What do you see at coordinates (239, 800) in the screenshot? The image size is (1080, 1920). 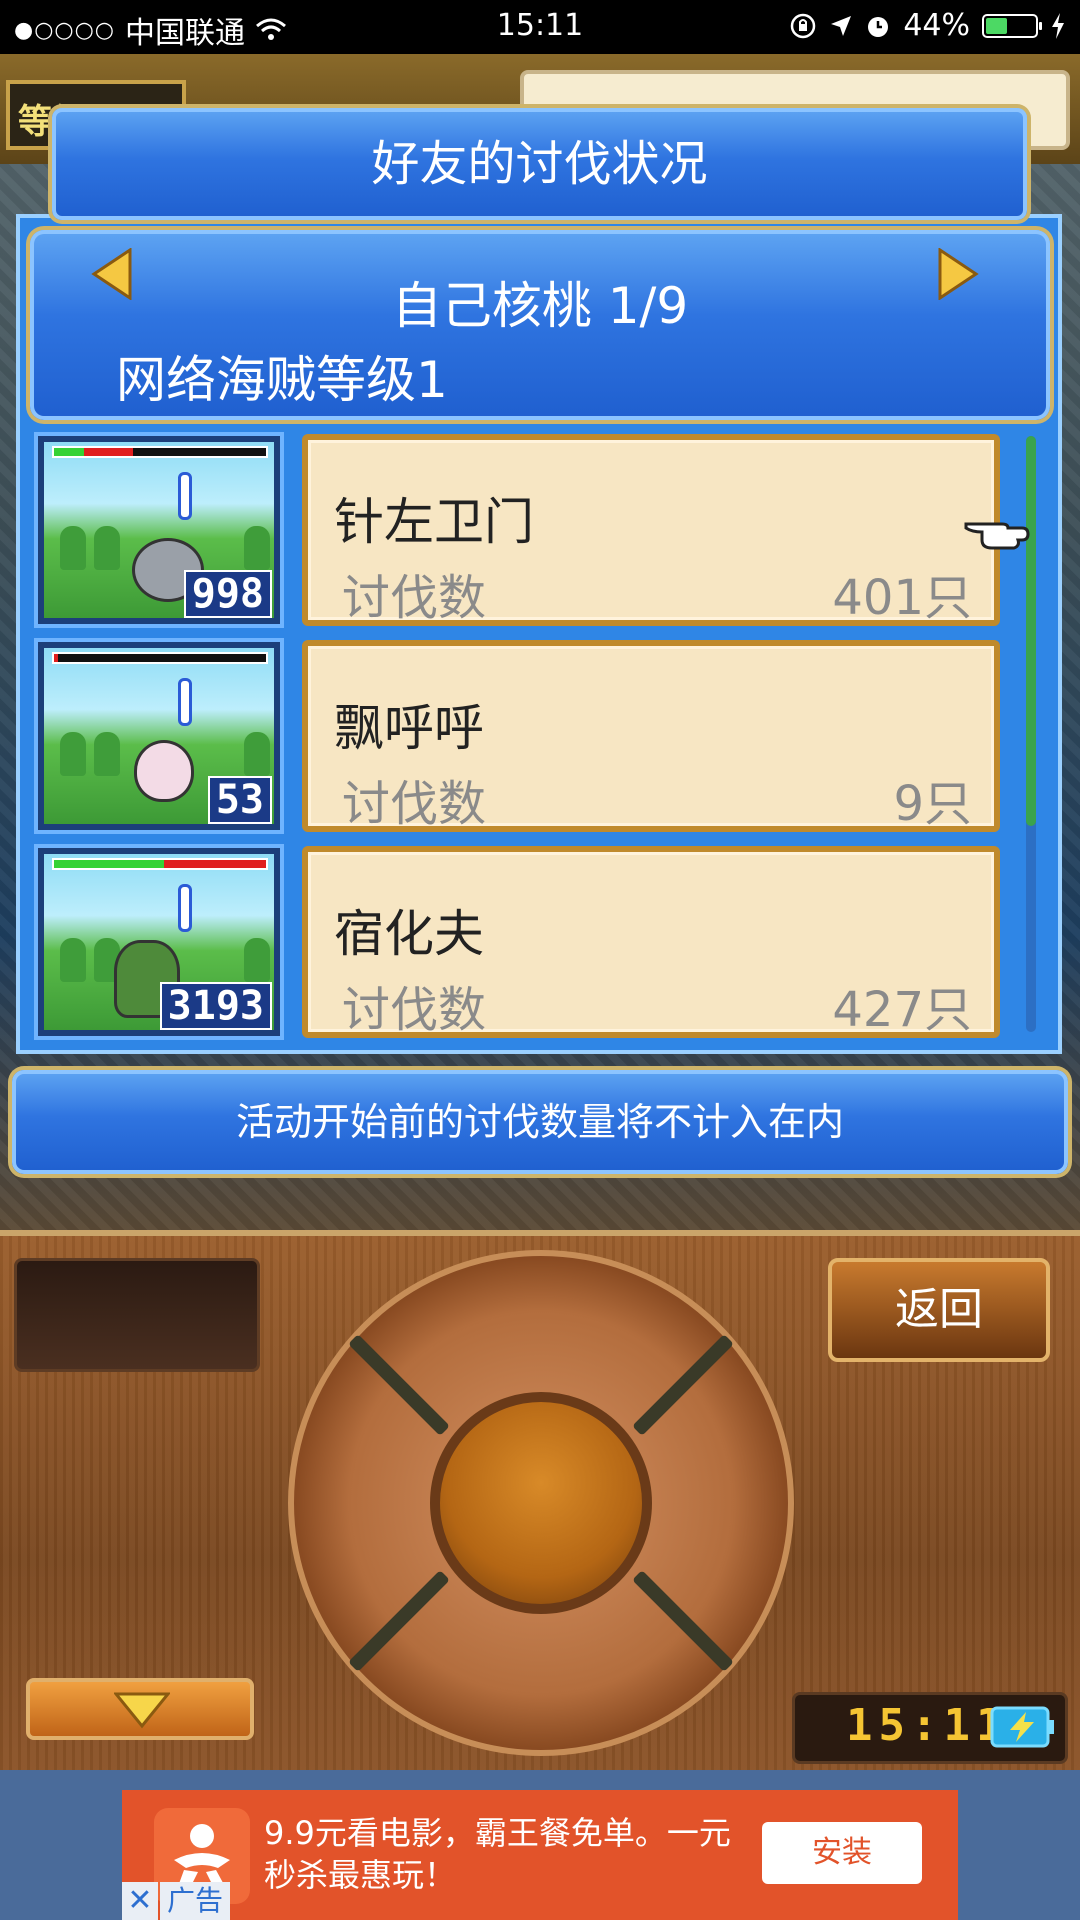 I see `monster-level-badge: 53` at bounding box center [239, 800].